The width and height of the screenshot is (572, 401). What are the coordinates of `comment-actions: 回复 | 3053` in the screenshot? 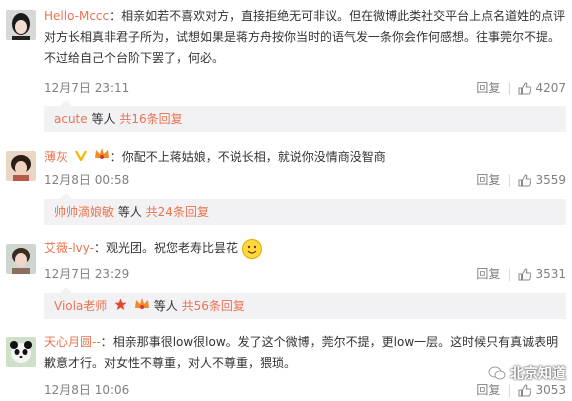 It's located at (521, 389).